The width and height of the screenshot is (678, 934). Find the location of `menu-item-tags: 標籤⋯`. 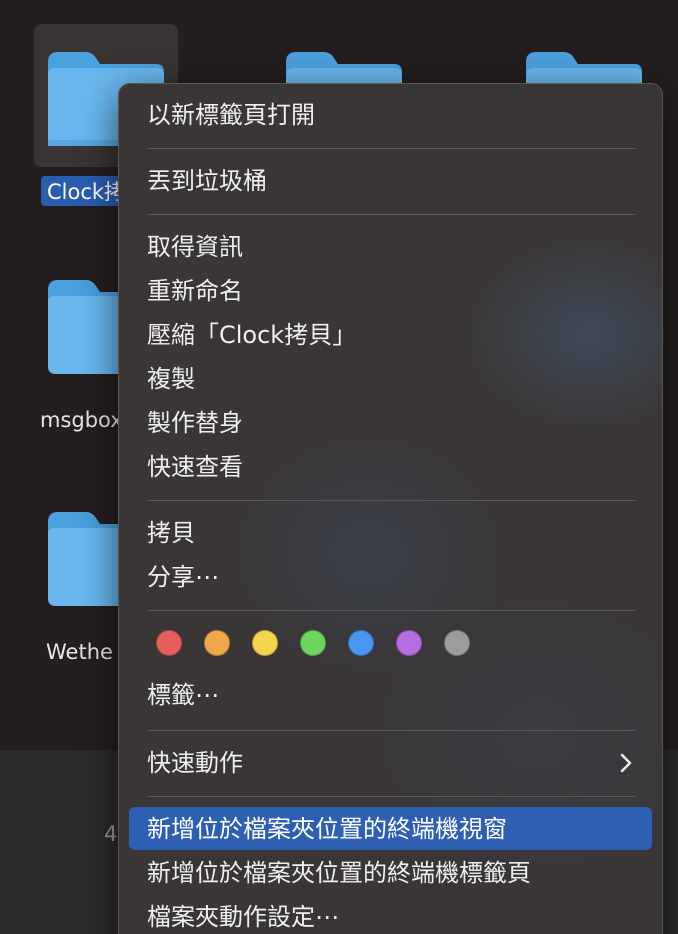

menu-item-tags: 標籤⋯ is located at coordinates (183, 695).